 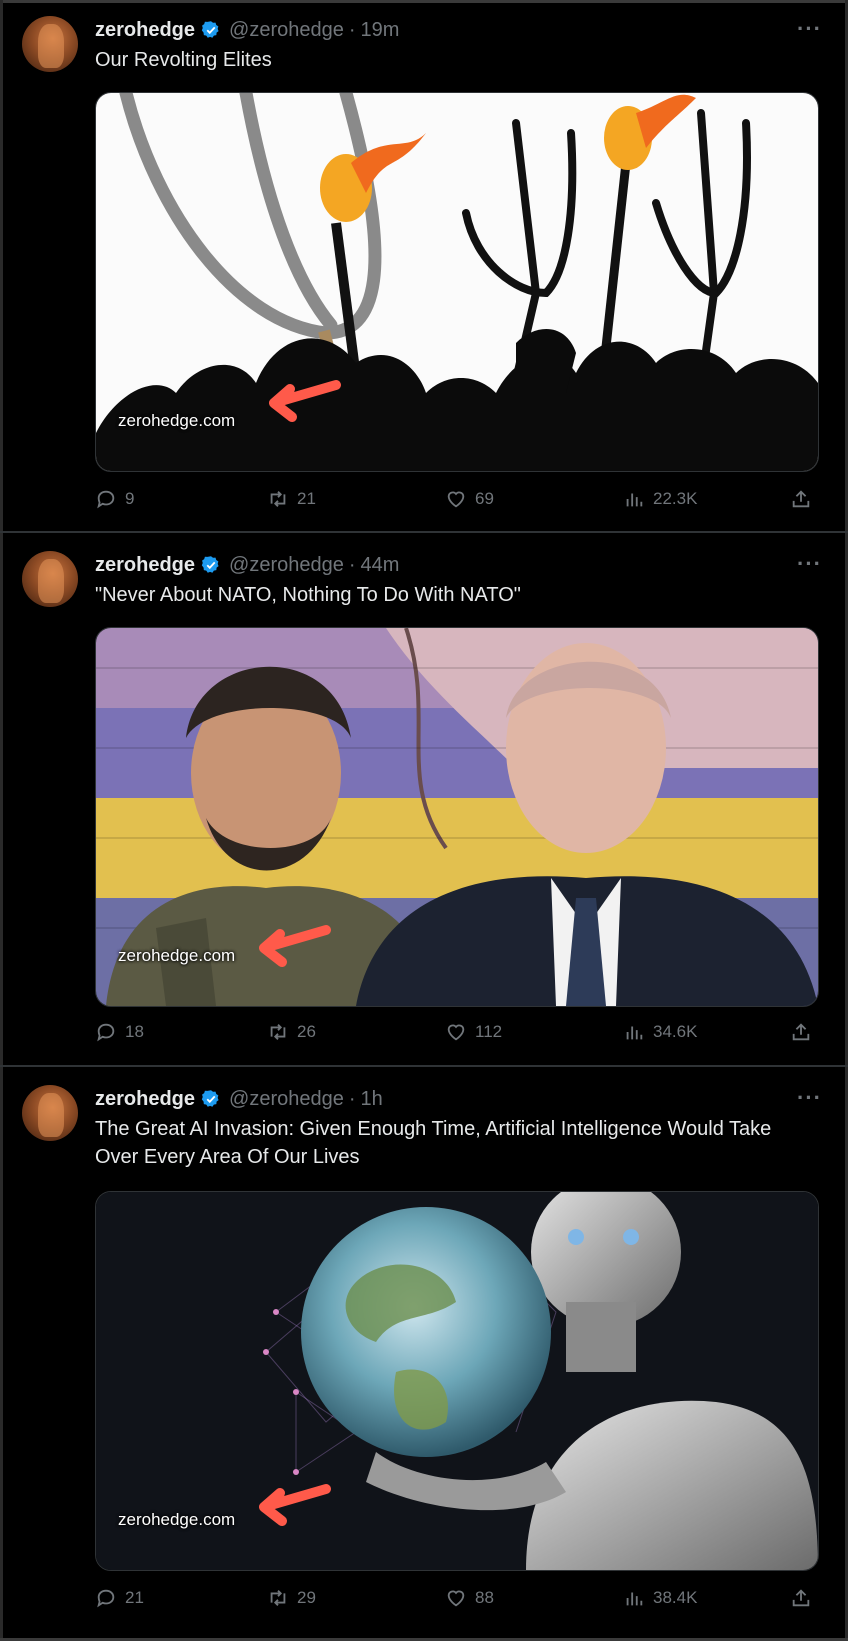 What do you see at coordinates (473, 1032) in the screenshot?
I see `like-button: 112` at bounding box center [473, 1032].